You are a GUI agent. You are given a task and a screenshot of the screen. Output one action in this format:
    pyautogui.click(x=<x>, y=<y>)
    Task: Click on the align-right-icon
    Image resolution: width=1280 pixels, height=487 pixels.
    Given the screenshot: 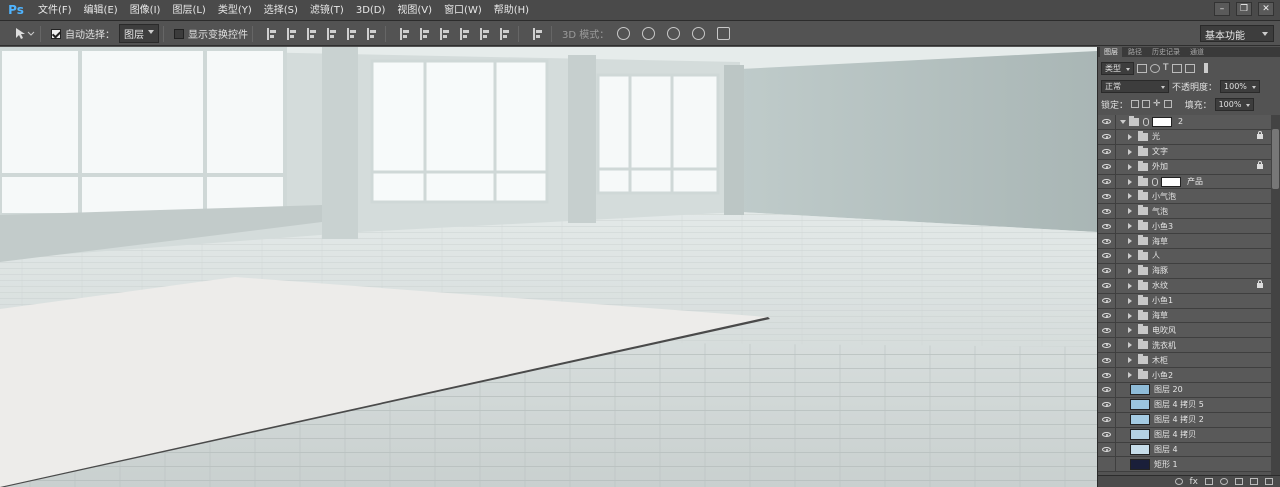 What is the action you would take?
    pyautogui.click(x=372, y=33)
    